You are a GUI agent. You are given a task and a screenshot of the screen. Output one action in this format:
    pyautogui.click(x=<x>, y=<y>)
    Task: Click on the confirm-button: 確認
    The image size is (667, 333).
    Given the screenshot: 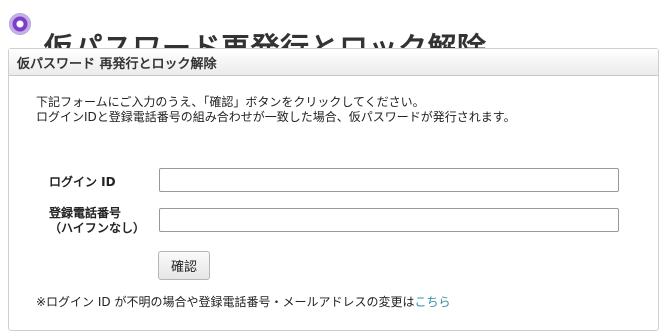 What is the action you would take?
    pyautogui.click(x=184, y=265)
    